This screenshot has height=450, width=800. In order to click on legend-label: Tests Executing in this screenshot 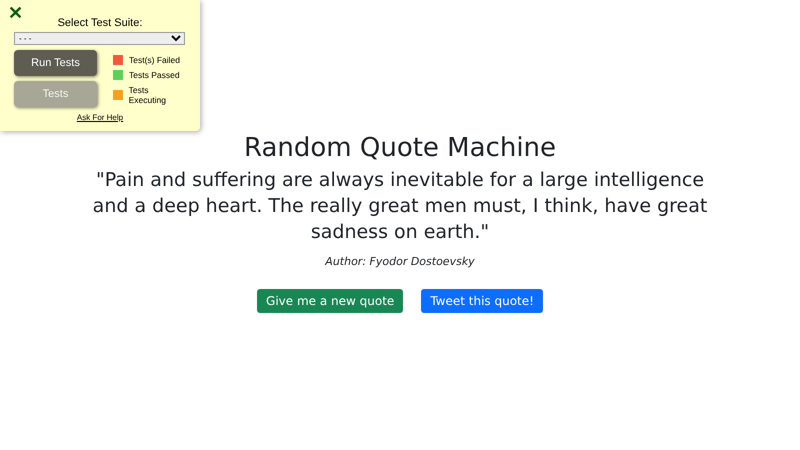, I will do `click(147, 95)`.